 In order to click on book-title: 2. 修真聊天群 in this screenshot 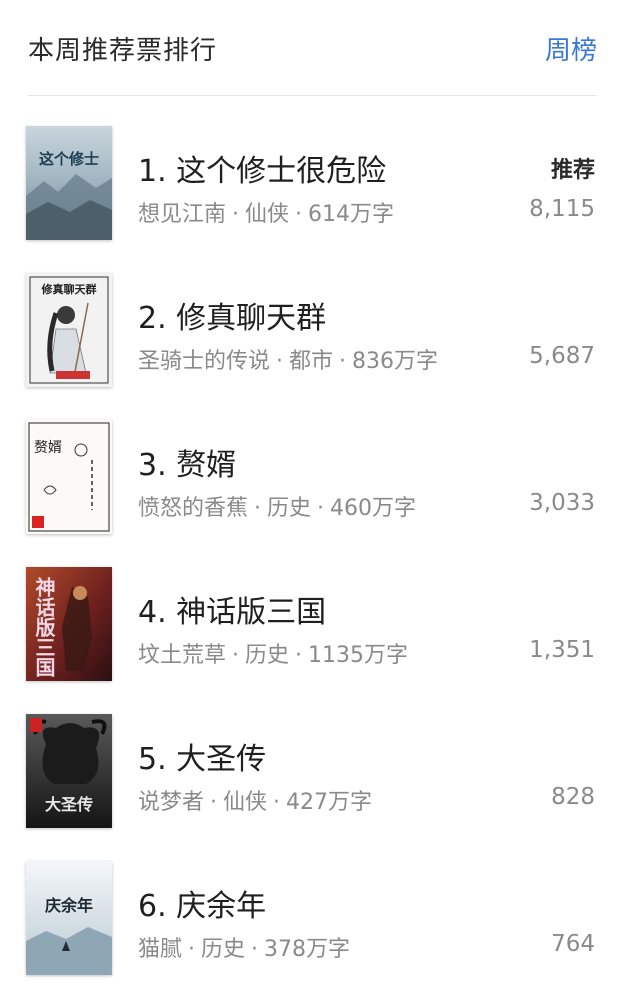, I will do `click(232, 315)`.